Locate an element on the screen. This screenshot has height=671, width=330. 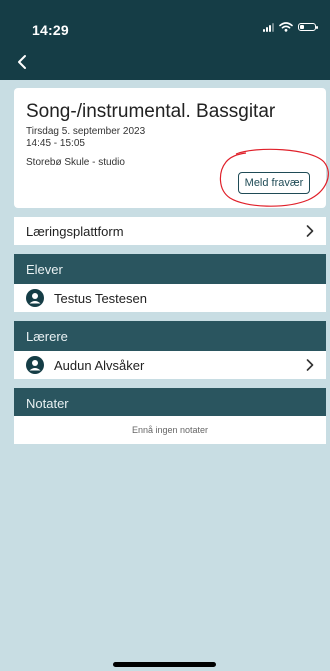
back-button is located at coordinates (22, 62).